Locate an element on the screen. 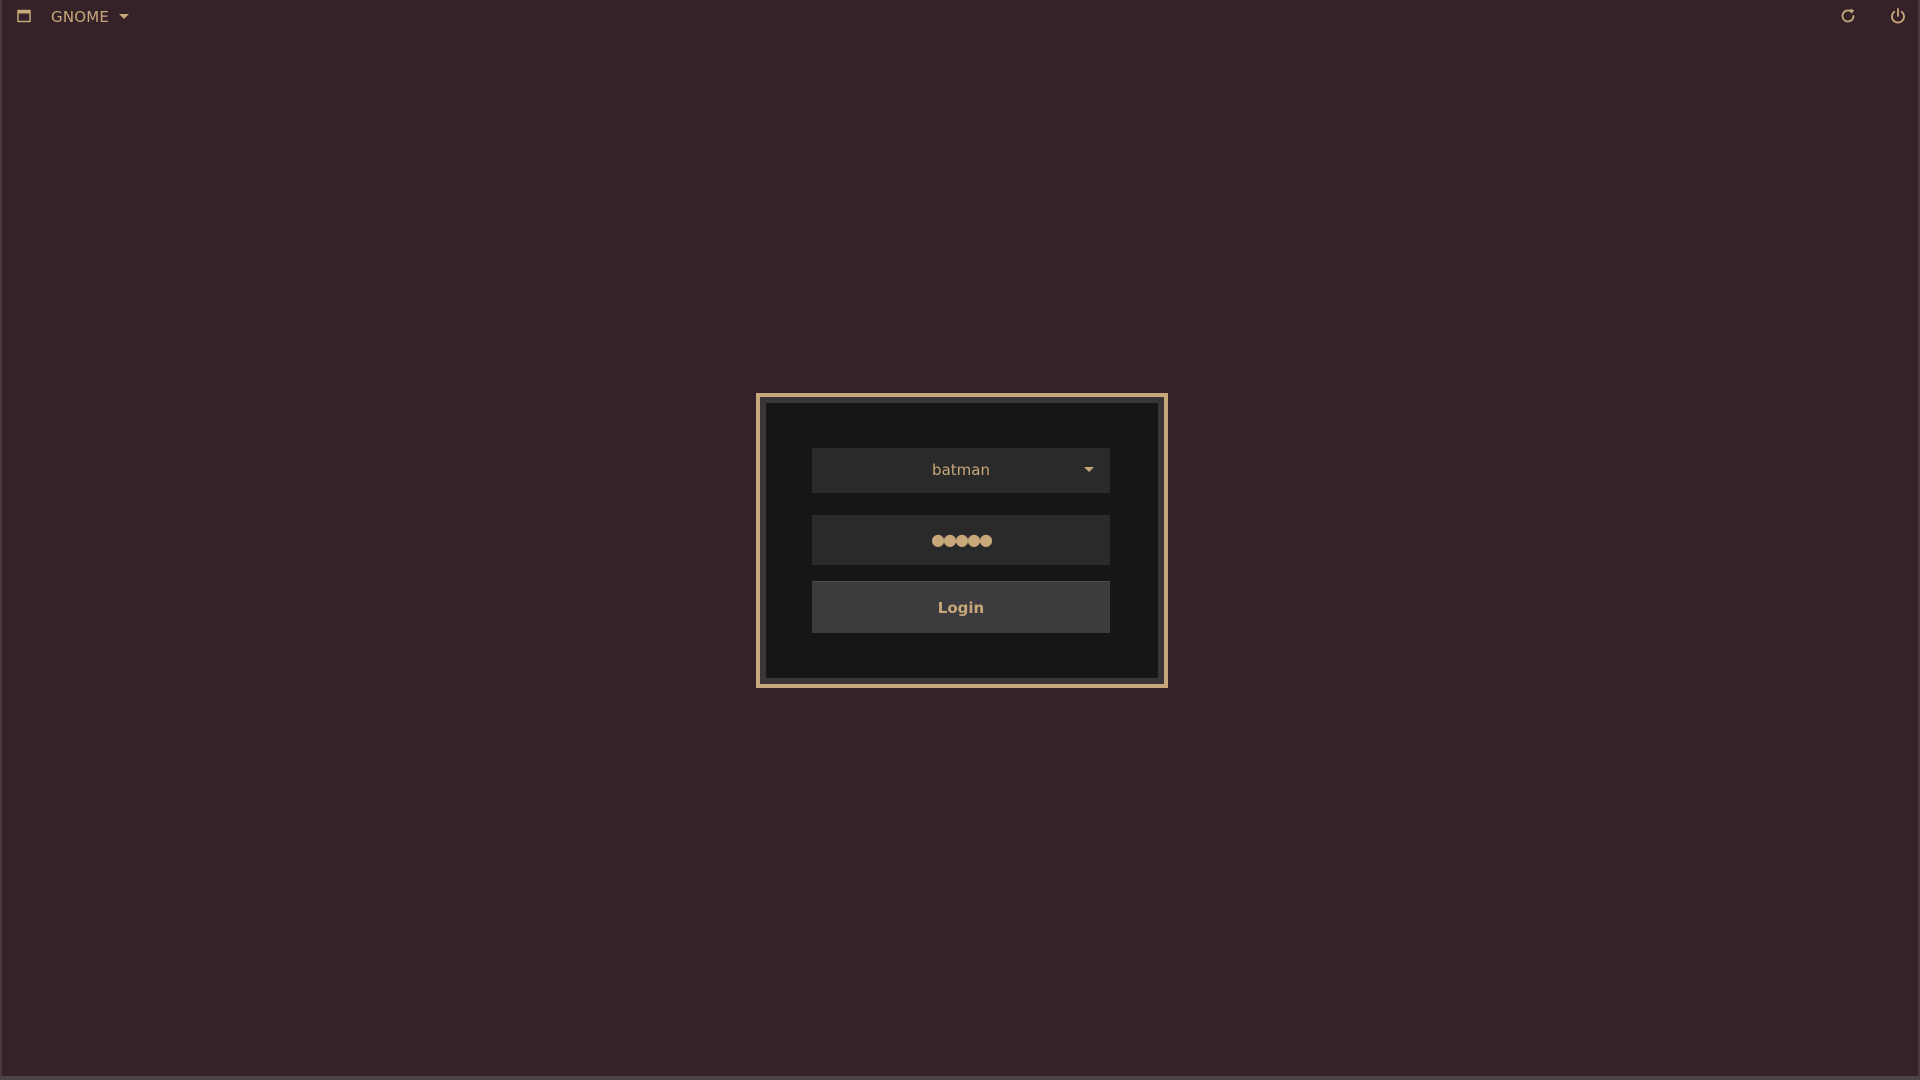 The width and height of the screenshot is (1920, 1080). username-value: batman is located at coordinates (961, 470).